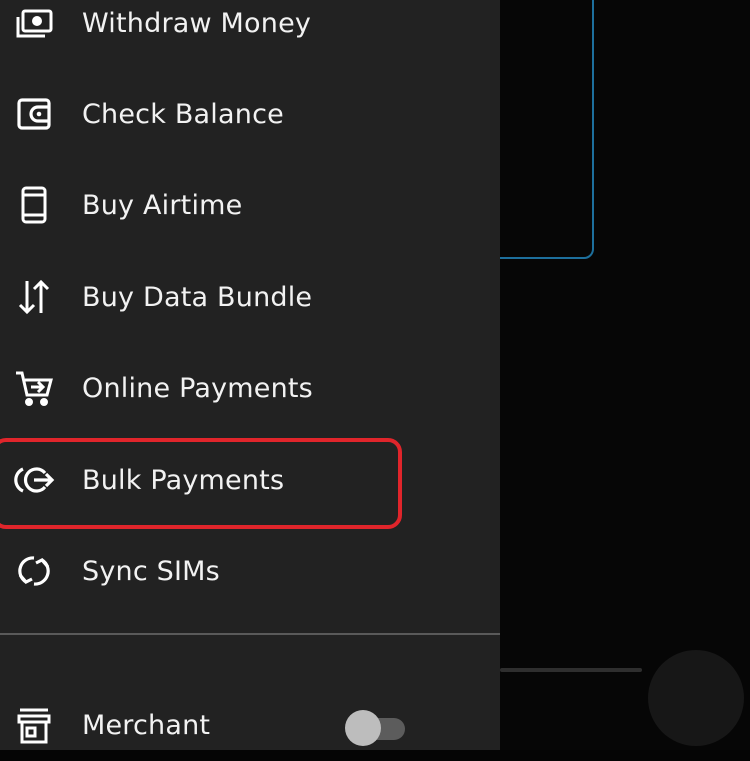  Describe the element at coordinates (183, 114) in the screenshot. I see `menu-item-label: Check Balance` at that location.